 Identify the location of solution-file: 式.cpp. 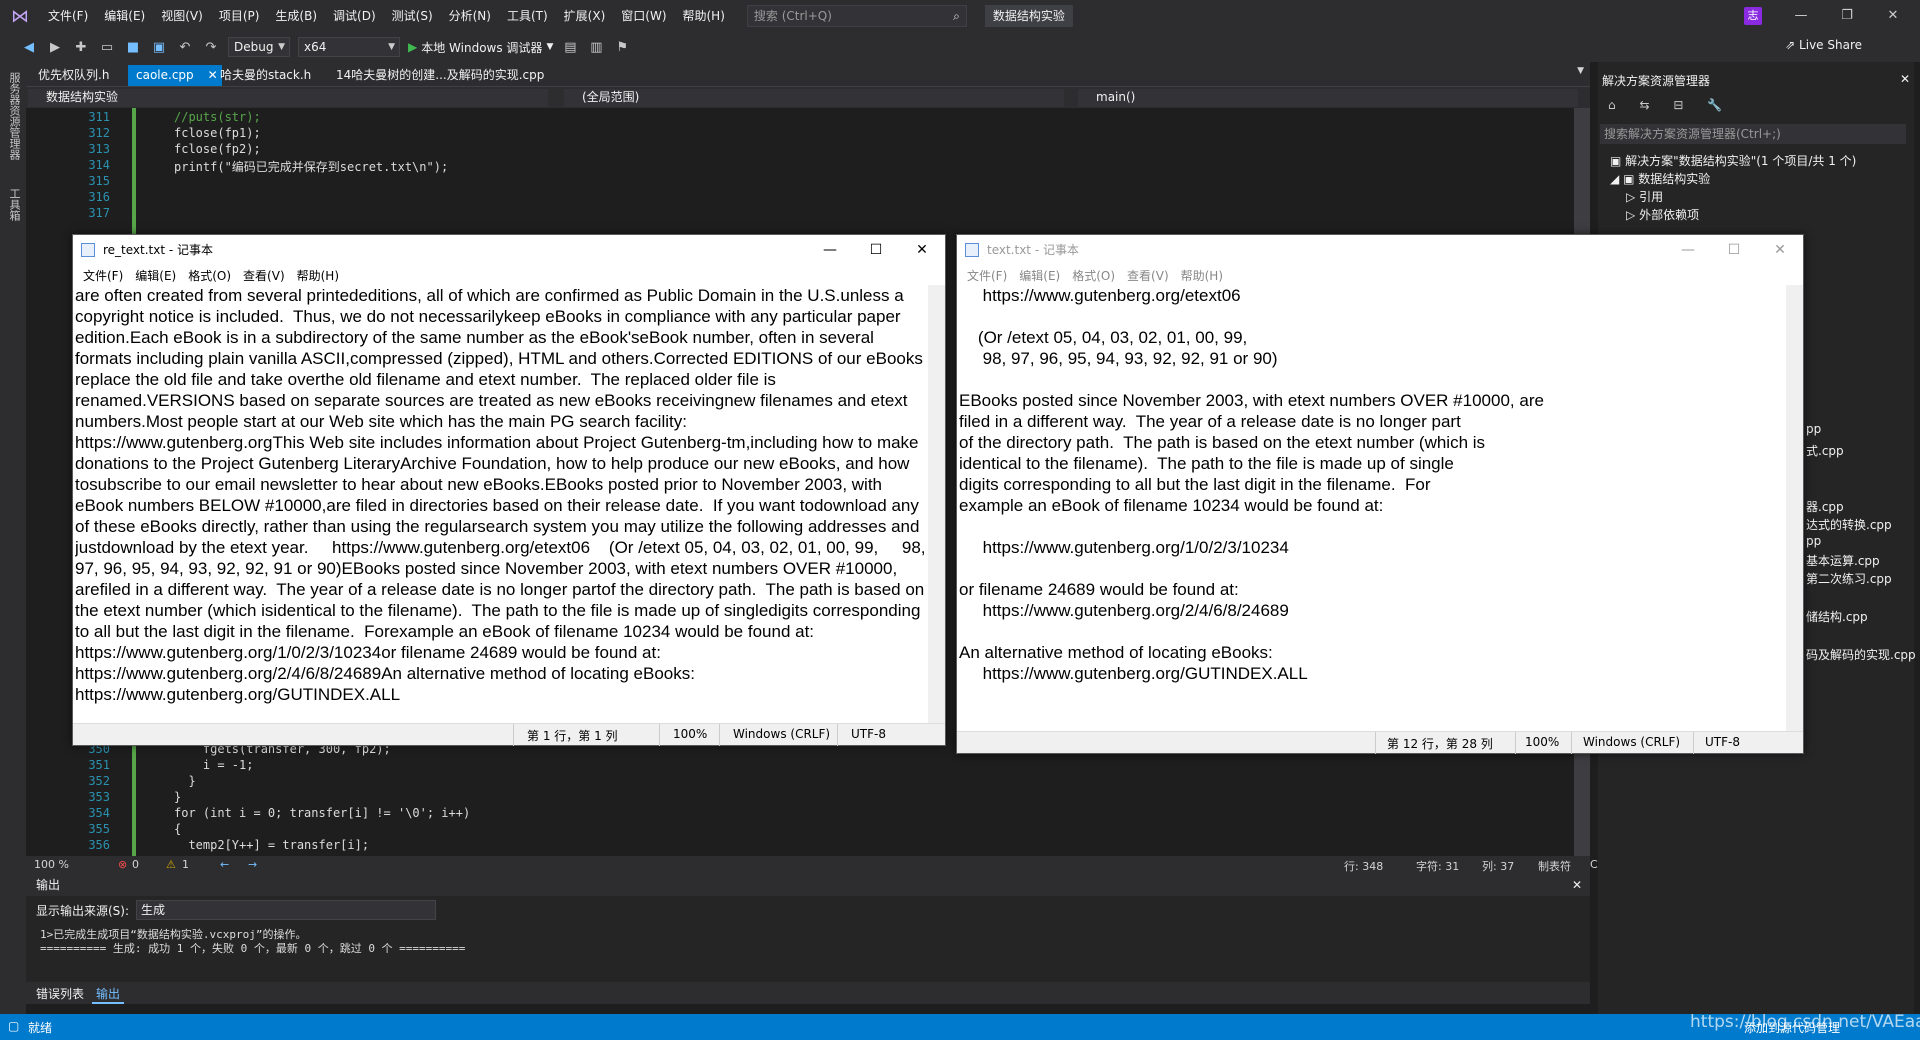
(1825, 450).